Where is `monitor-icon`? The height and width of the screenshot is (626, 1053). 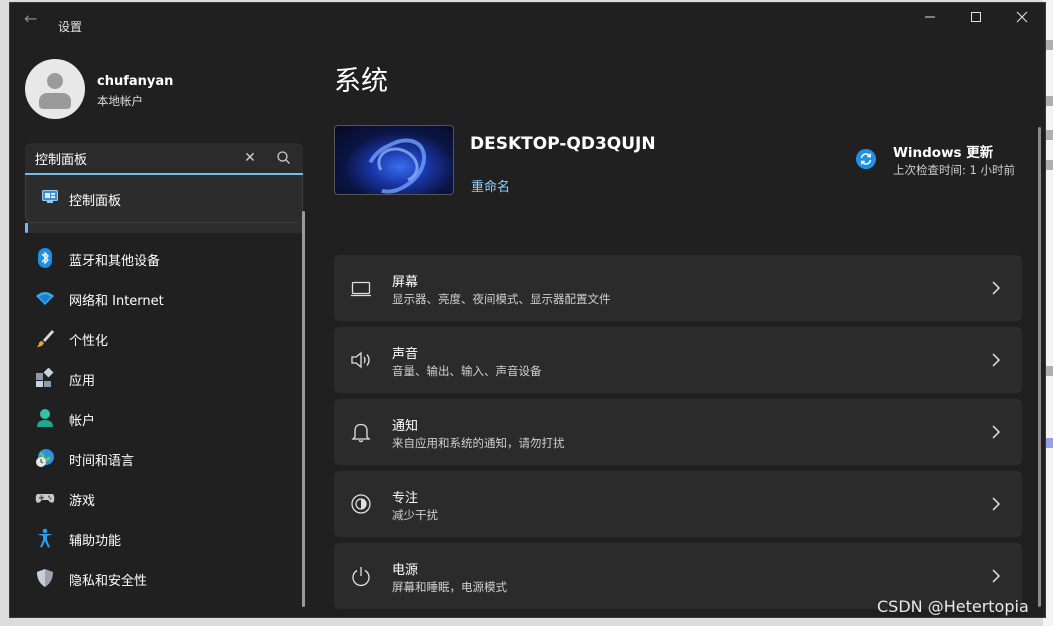 monitor-icon is located at coordinates (361, 289).